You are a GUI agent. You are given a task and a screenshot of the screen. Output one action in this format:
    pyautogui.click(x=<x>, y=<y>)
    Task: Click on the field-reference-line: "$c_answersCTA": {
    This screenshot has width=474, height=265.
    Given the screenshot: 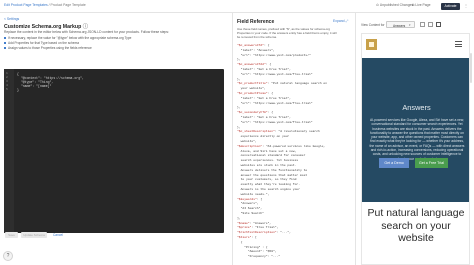 What is the action you would take?
    pyautogui.click(x=253, y=46)
    